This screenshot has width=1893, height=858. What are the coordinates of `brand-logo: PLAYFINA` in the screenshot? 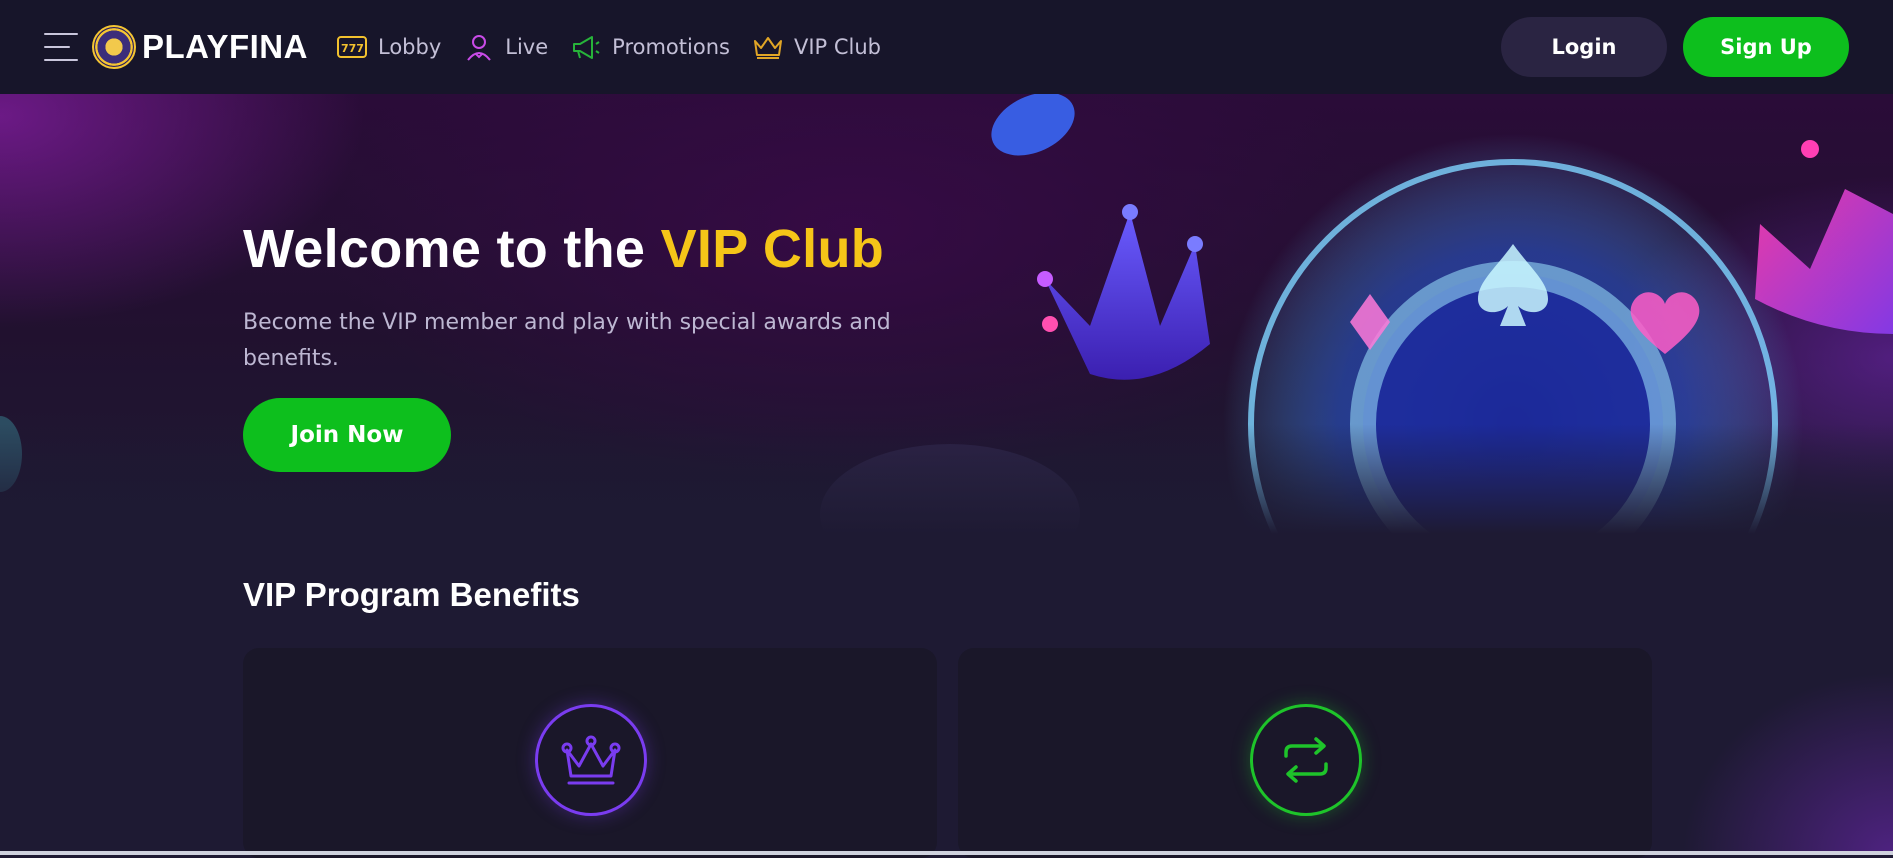 It's located at (200, 47).